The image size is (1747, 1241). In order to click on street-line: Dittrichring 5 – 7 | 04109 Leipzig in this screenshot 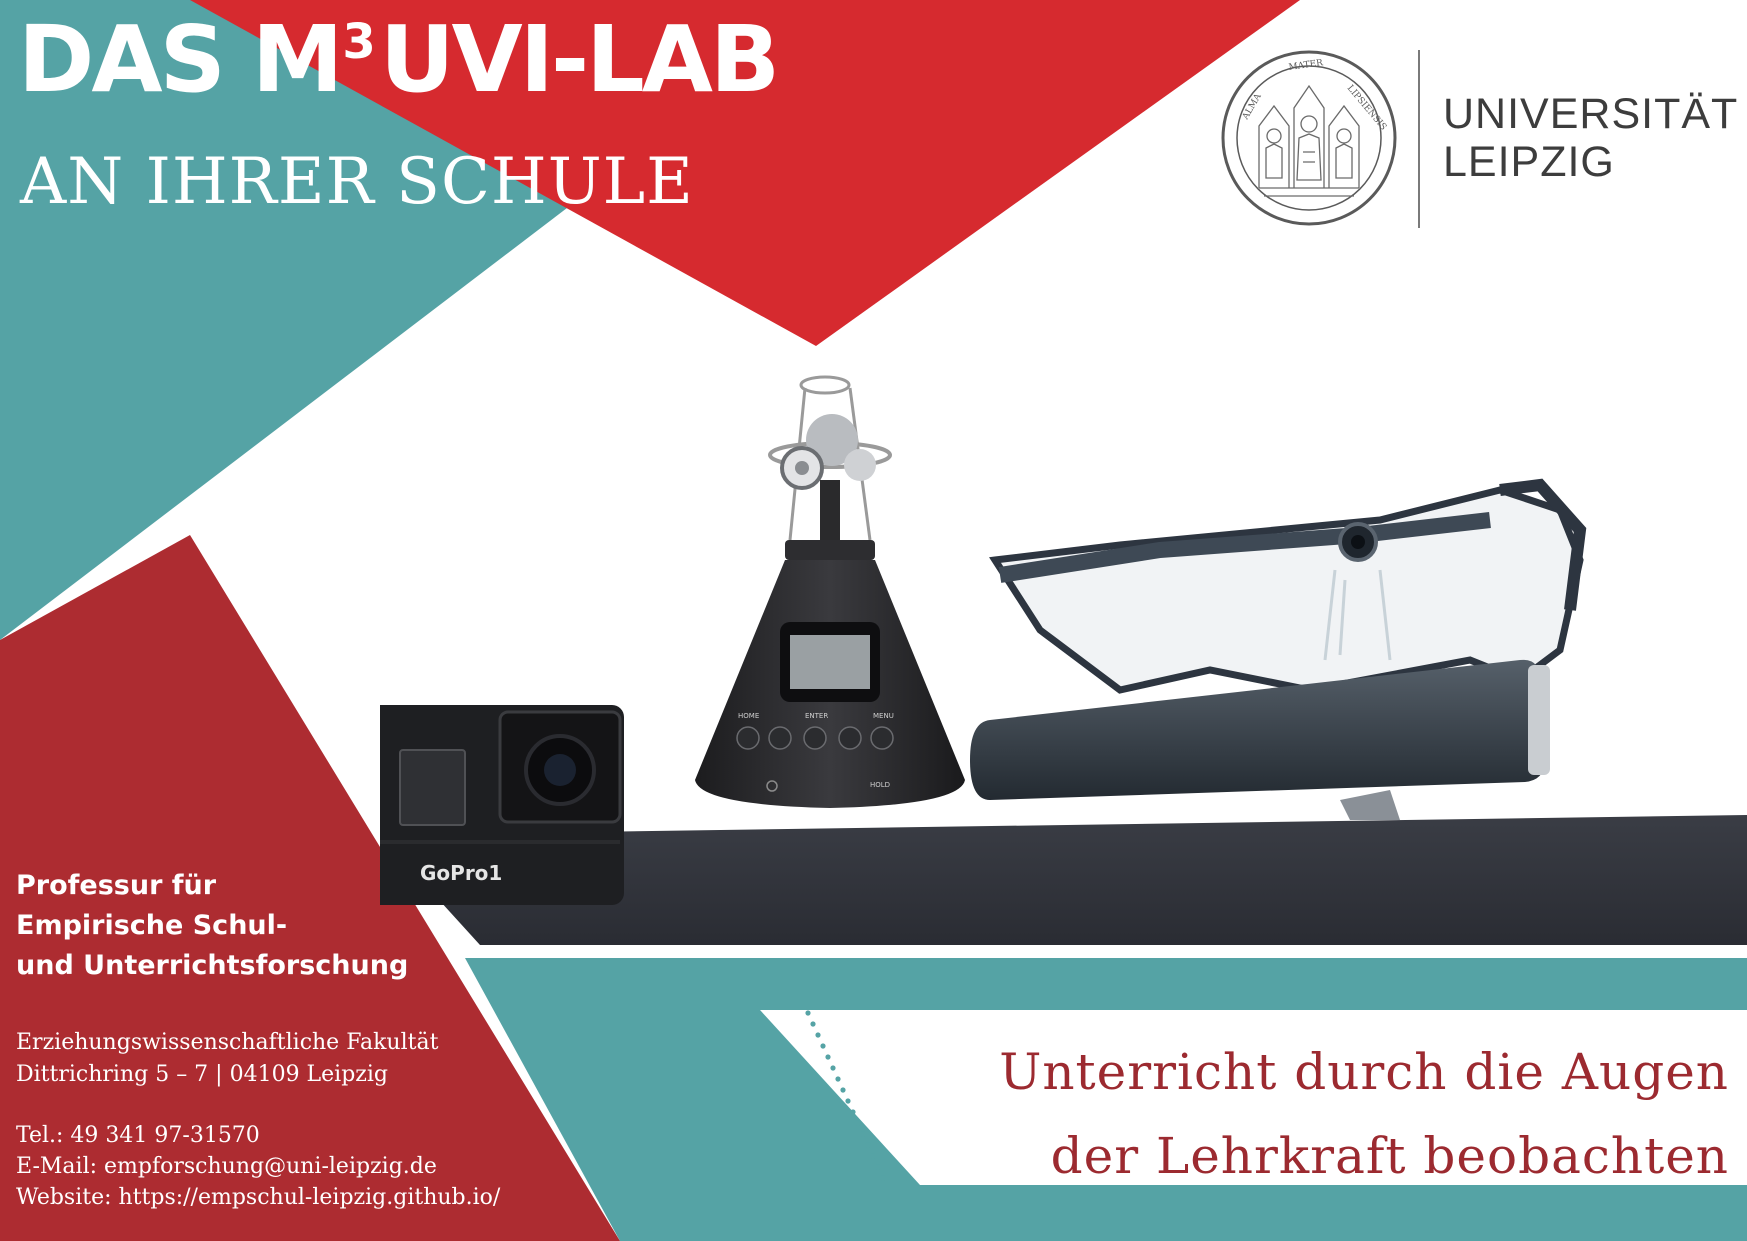, I will do `click(202, 1074)`.